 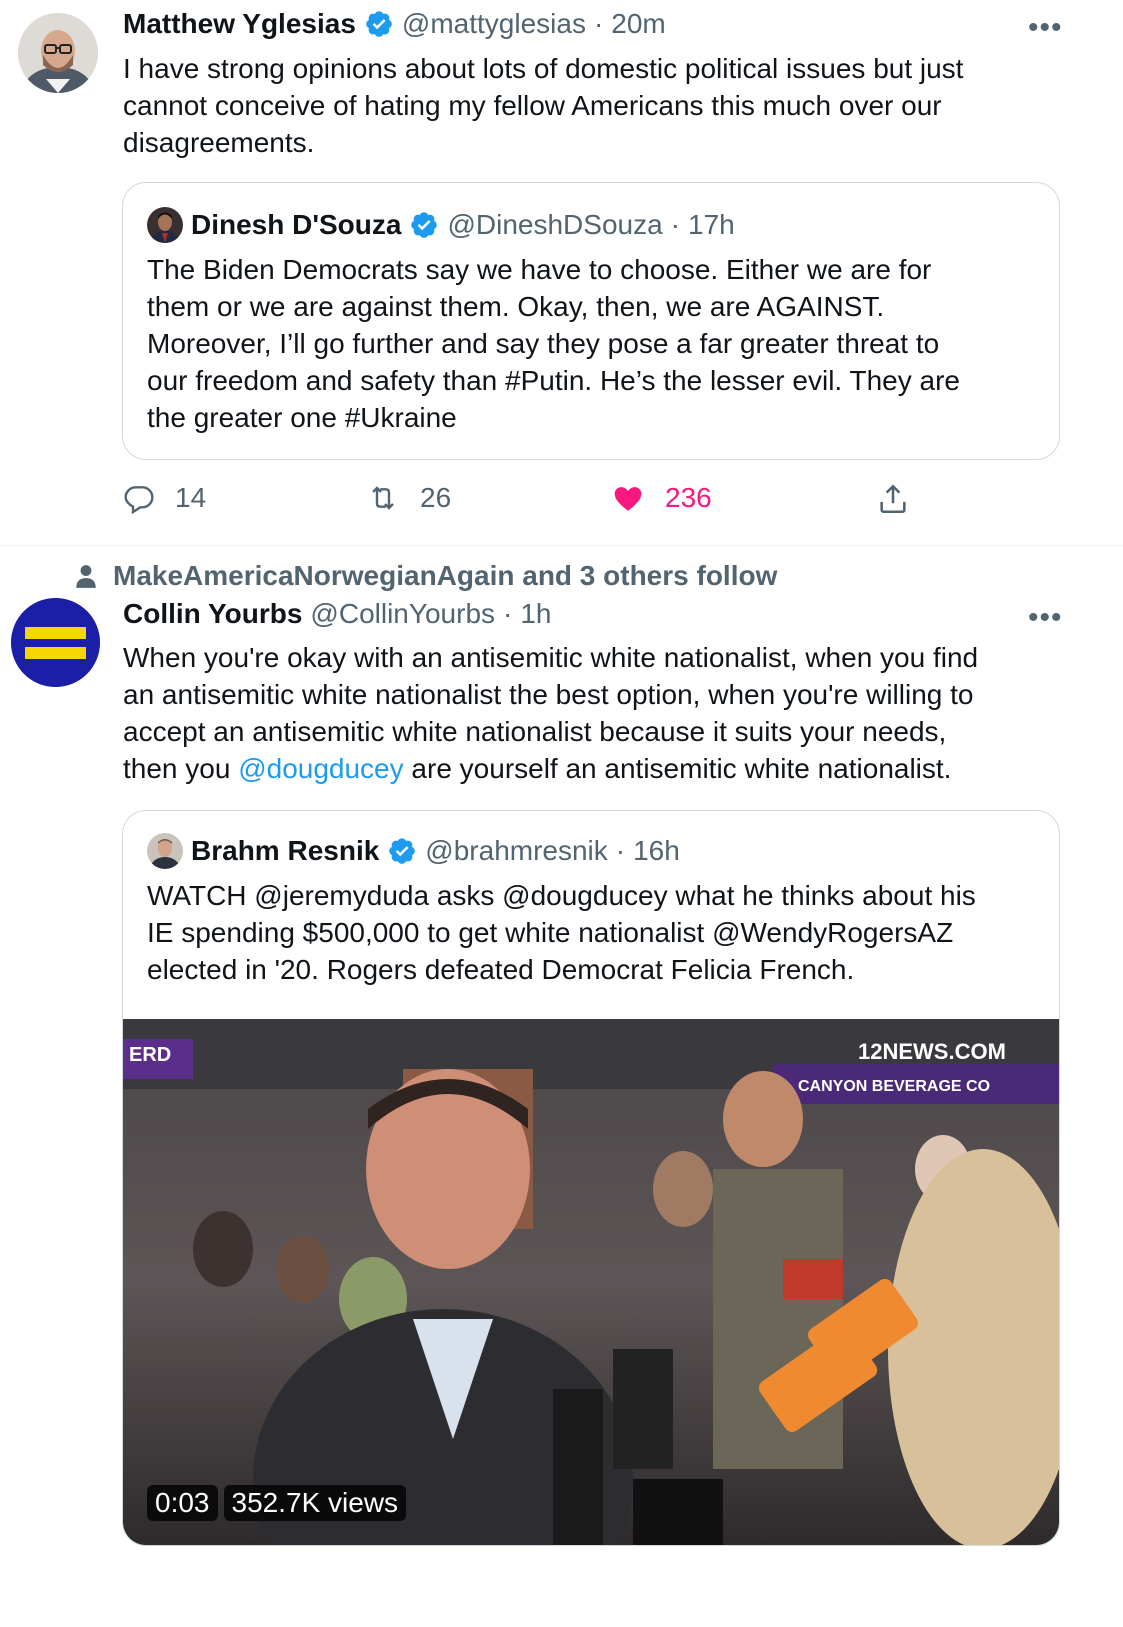 I want to click on quoted-author-name: Brahm Resnik, so click(x=285, y=850).